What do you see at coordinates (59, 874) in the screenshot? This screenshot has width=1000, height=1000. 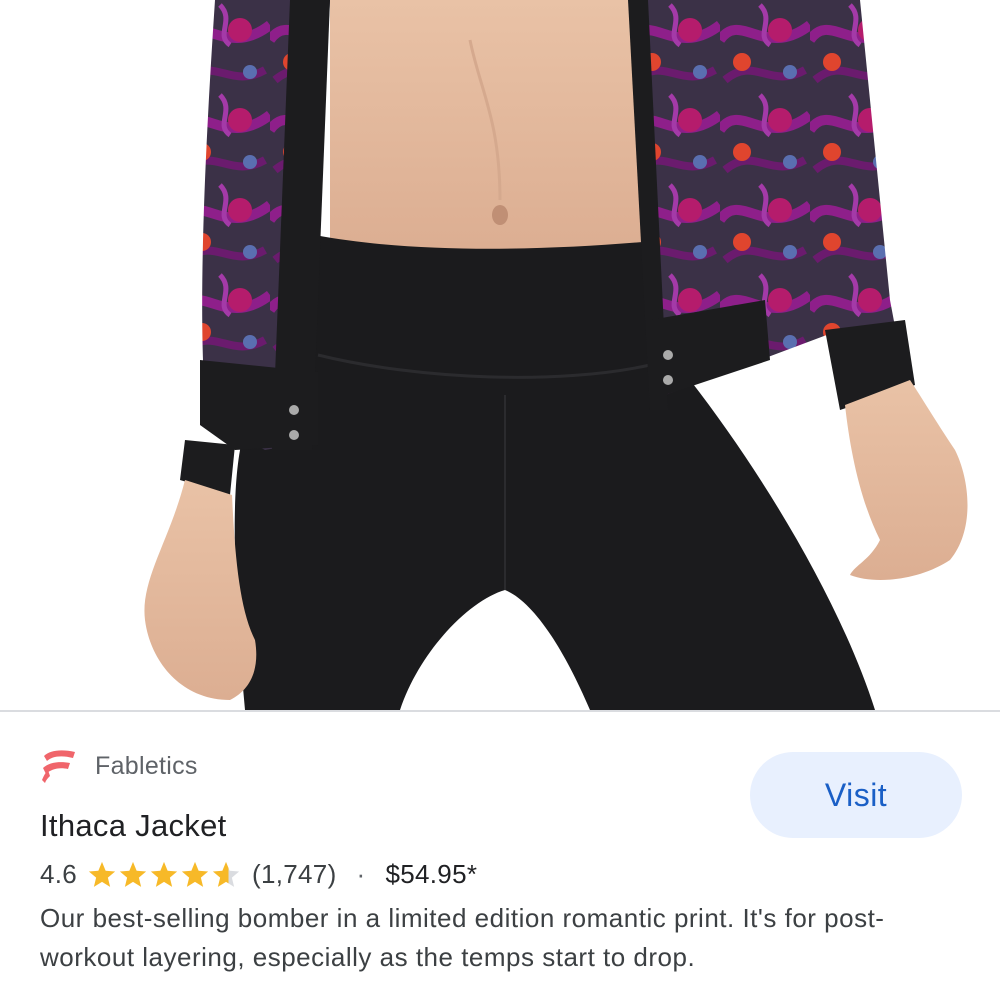 I see `rating-value: 4.6` at bounding box center [59, 874].